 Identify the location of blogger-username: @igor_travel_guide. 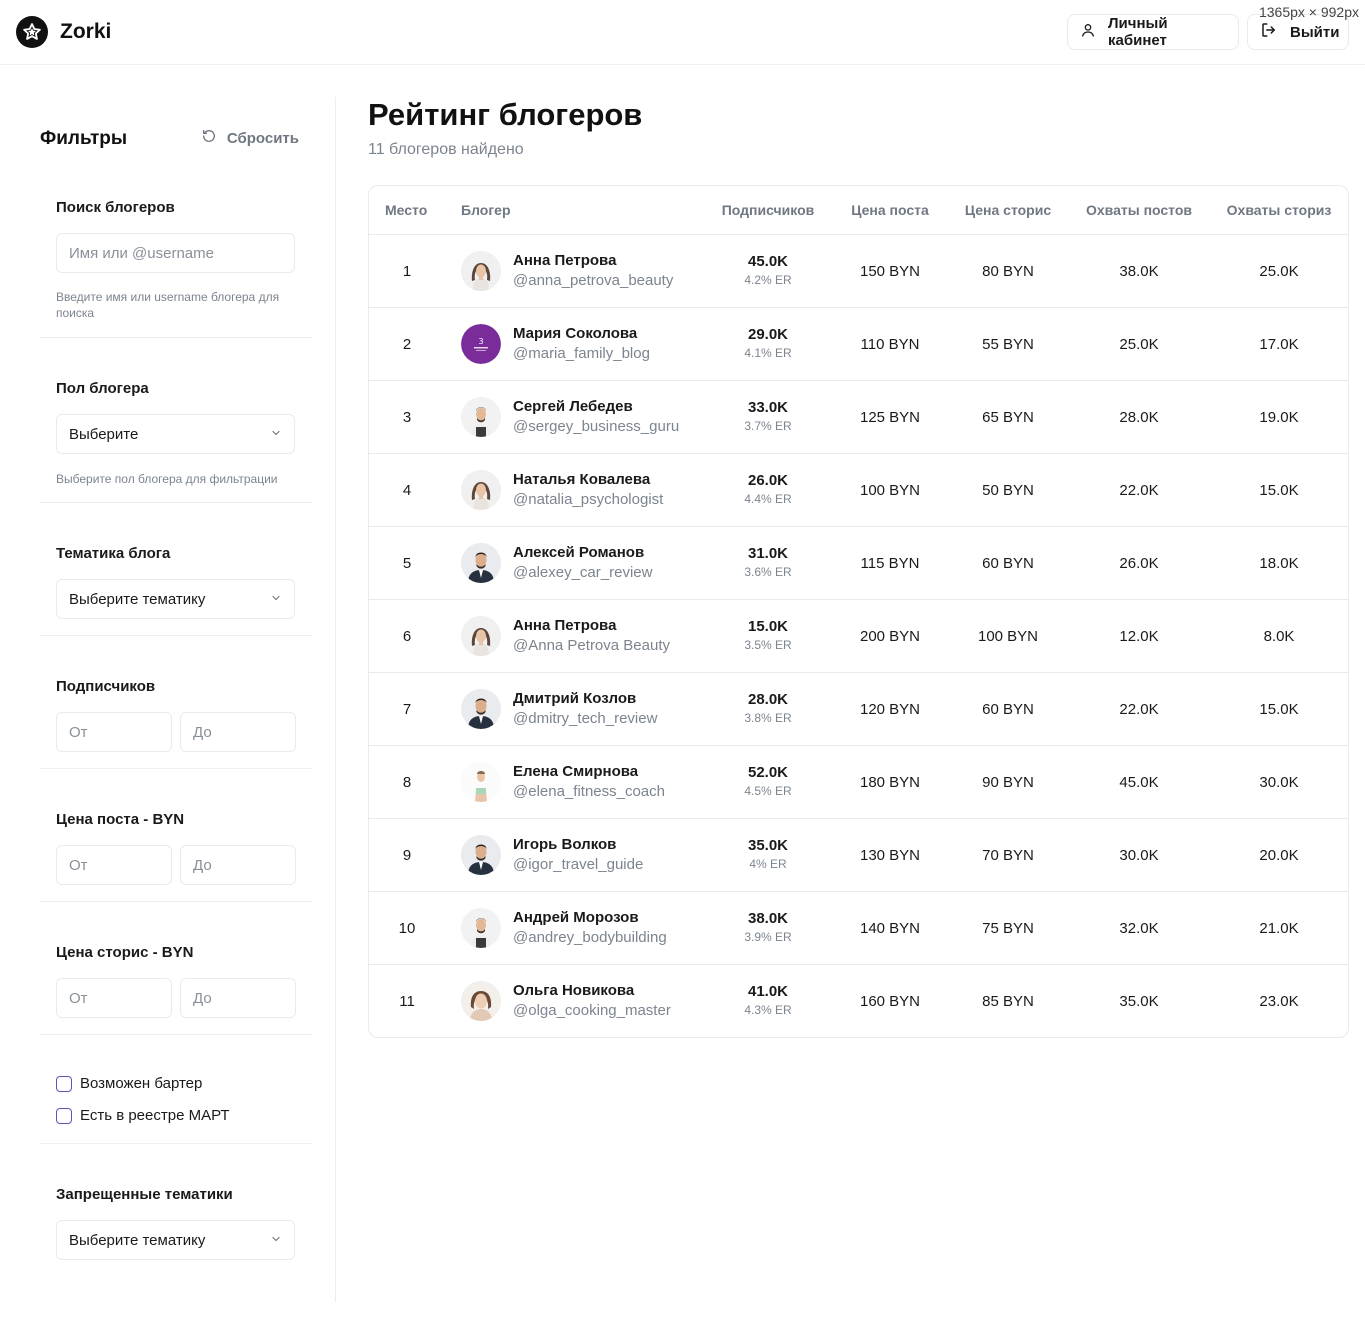
(578, 865).